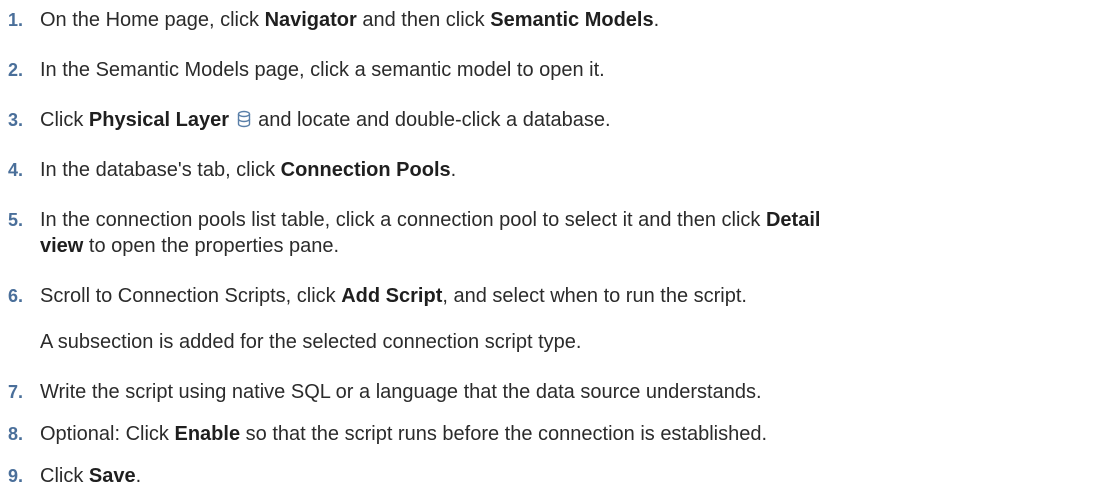 Image resolution: width=1110 pixels, height=497 pixels. I want to click on step-number: 7., so click(16, 392).